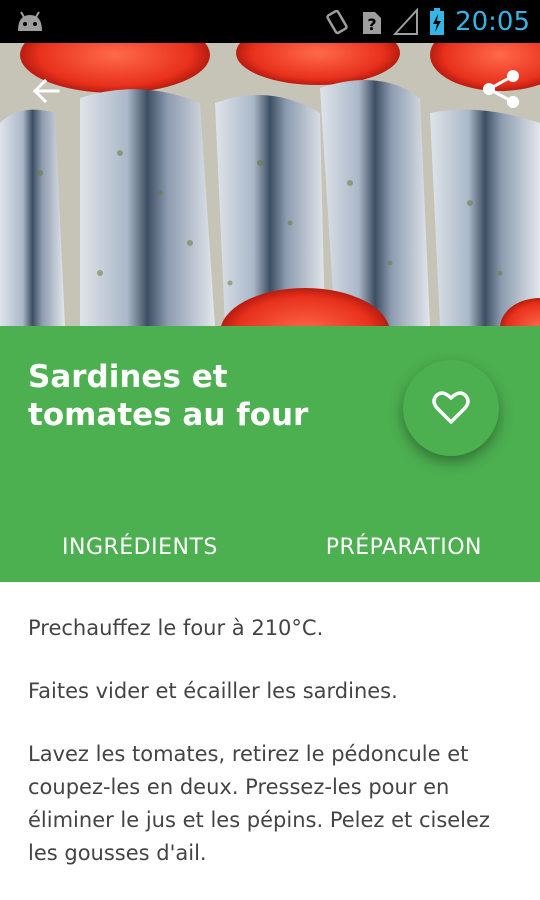  What do you see at coordinates (176, 628) in the screenshot?
I see `preparation-step: Prechauffez le four à 210°C.` at bounding box center [176, 628].